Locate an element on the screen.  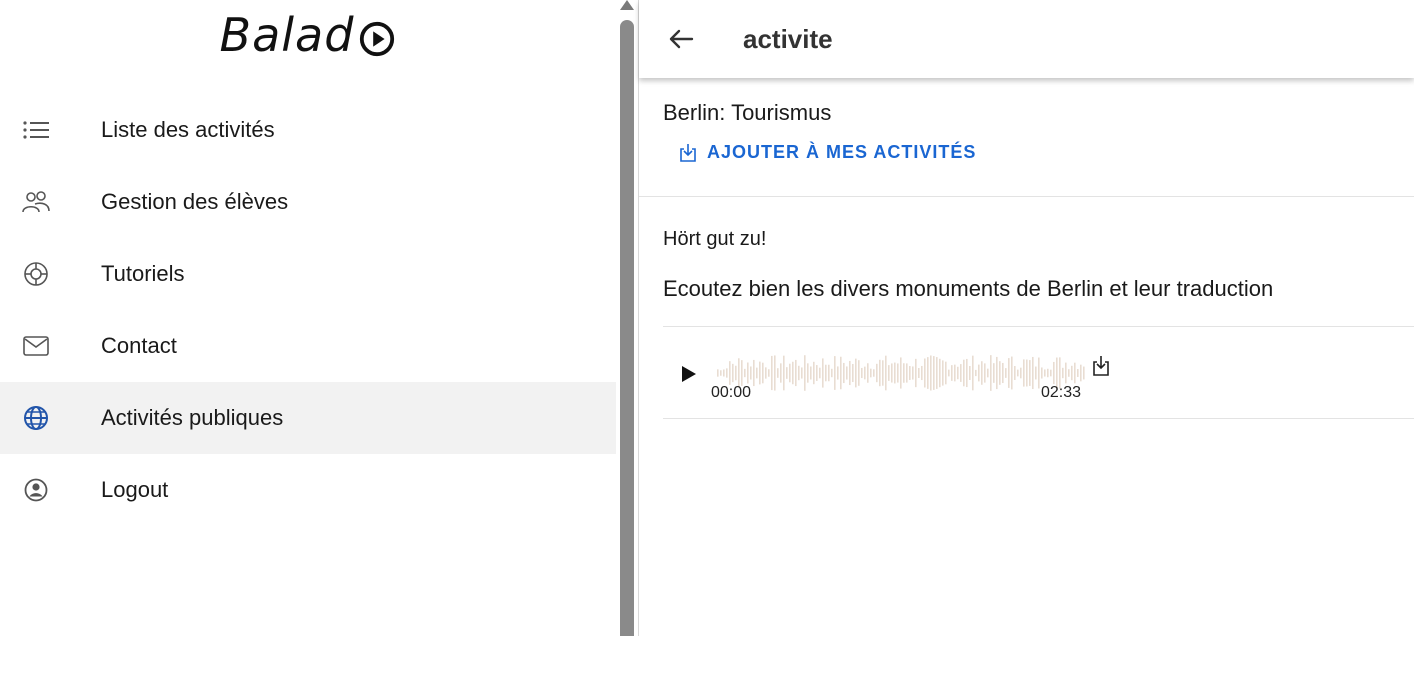
arrow-left-icon is located at coordinates (681, 39).